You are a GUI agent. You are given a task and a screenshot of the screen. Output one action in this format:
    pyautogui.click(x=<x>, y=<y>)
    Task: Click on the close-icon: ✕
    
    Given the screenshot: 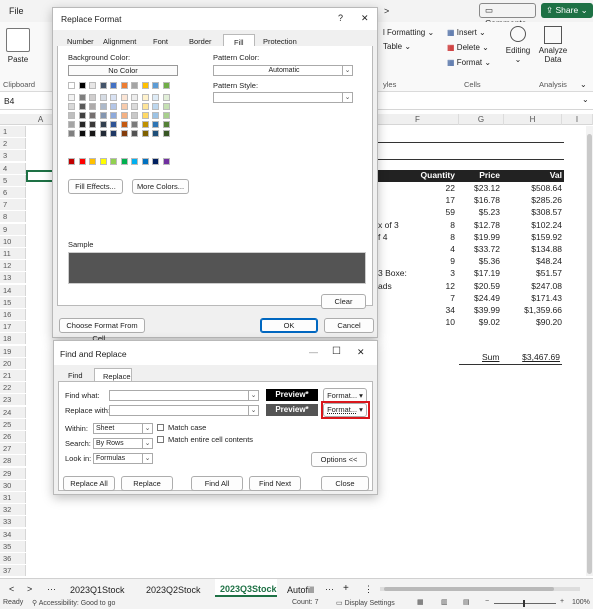 What is the action you would take?
    pyautogui.click(x=361, y=352)
    